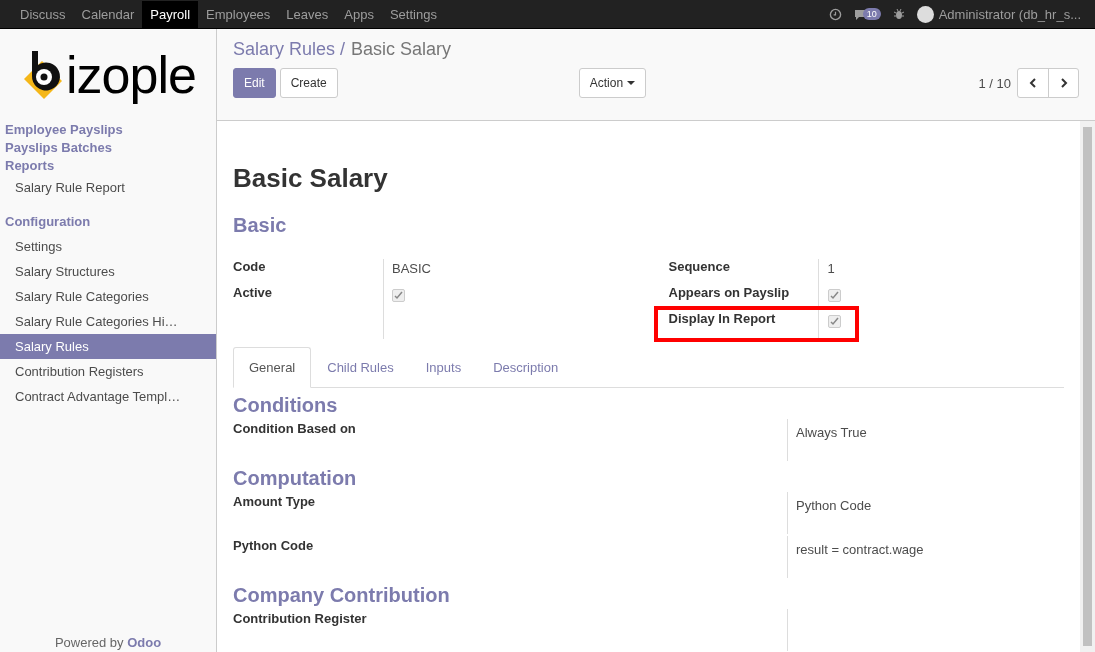 This screenshot has width=1095, height=652. I want to click on clock-icon, so click(835, 14).